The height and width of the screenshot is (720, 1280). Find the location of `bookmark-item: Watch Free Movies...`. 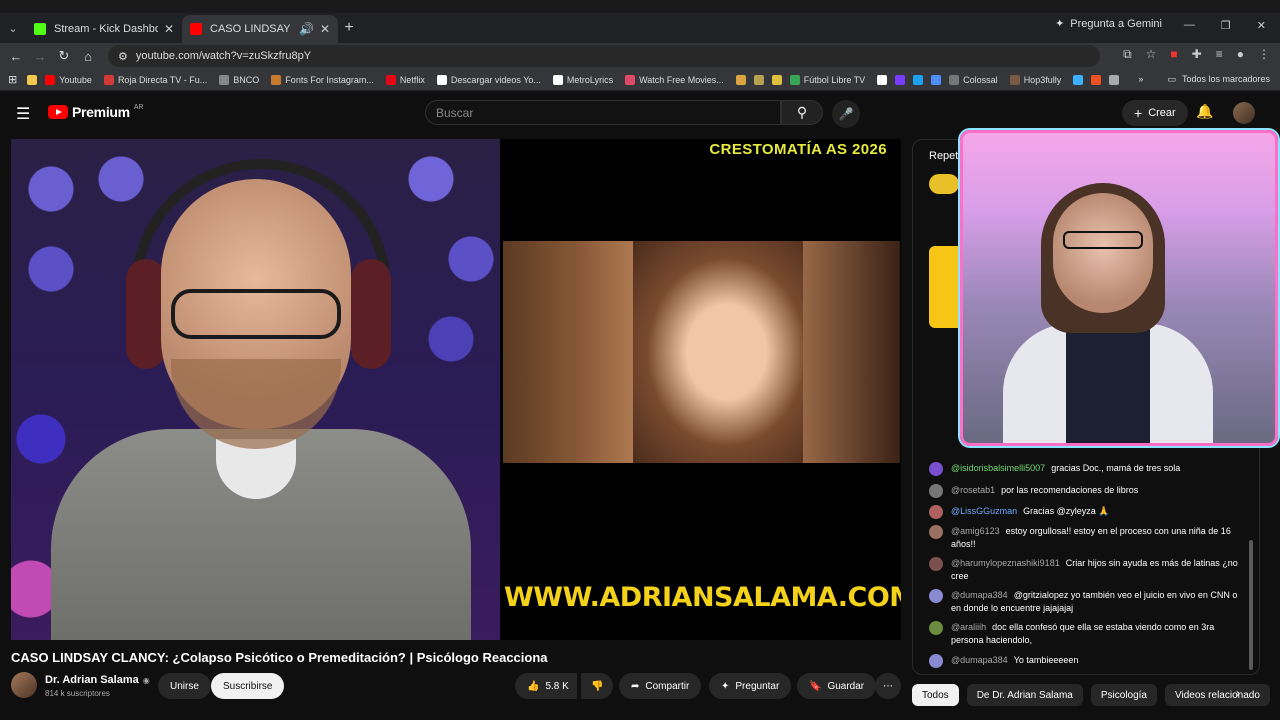

bookmark-item: Watch Free Movies... is located at coordinates (674, 79).